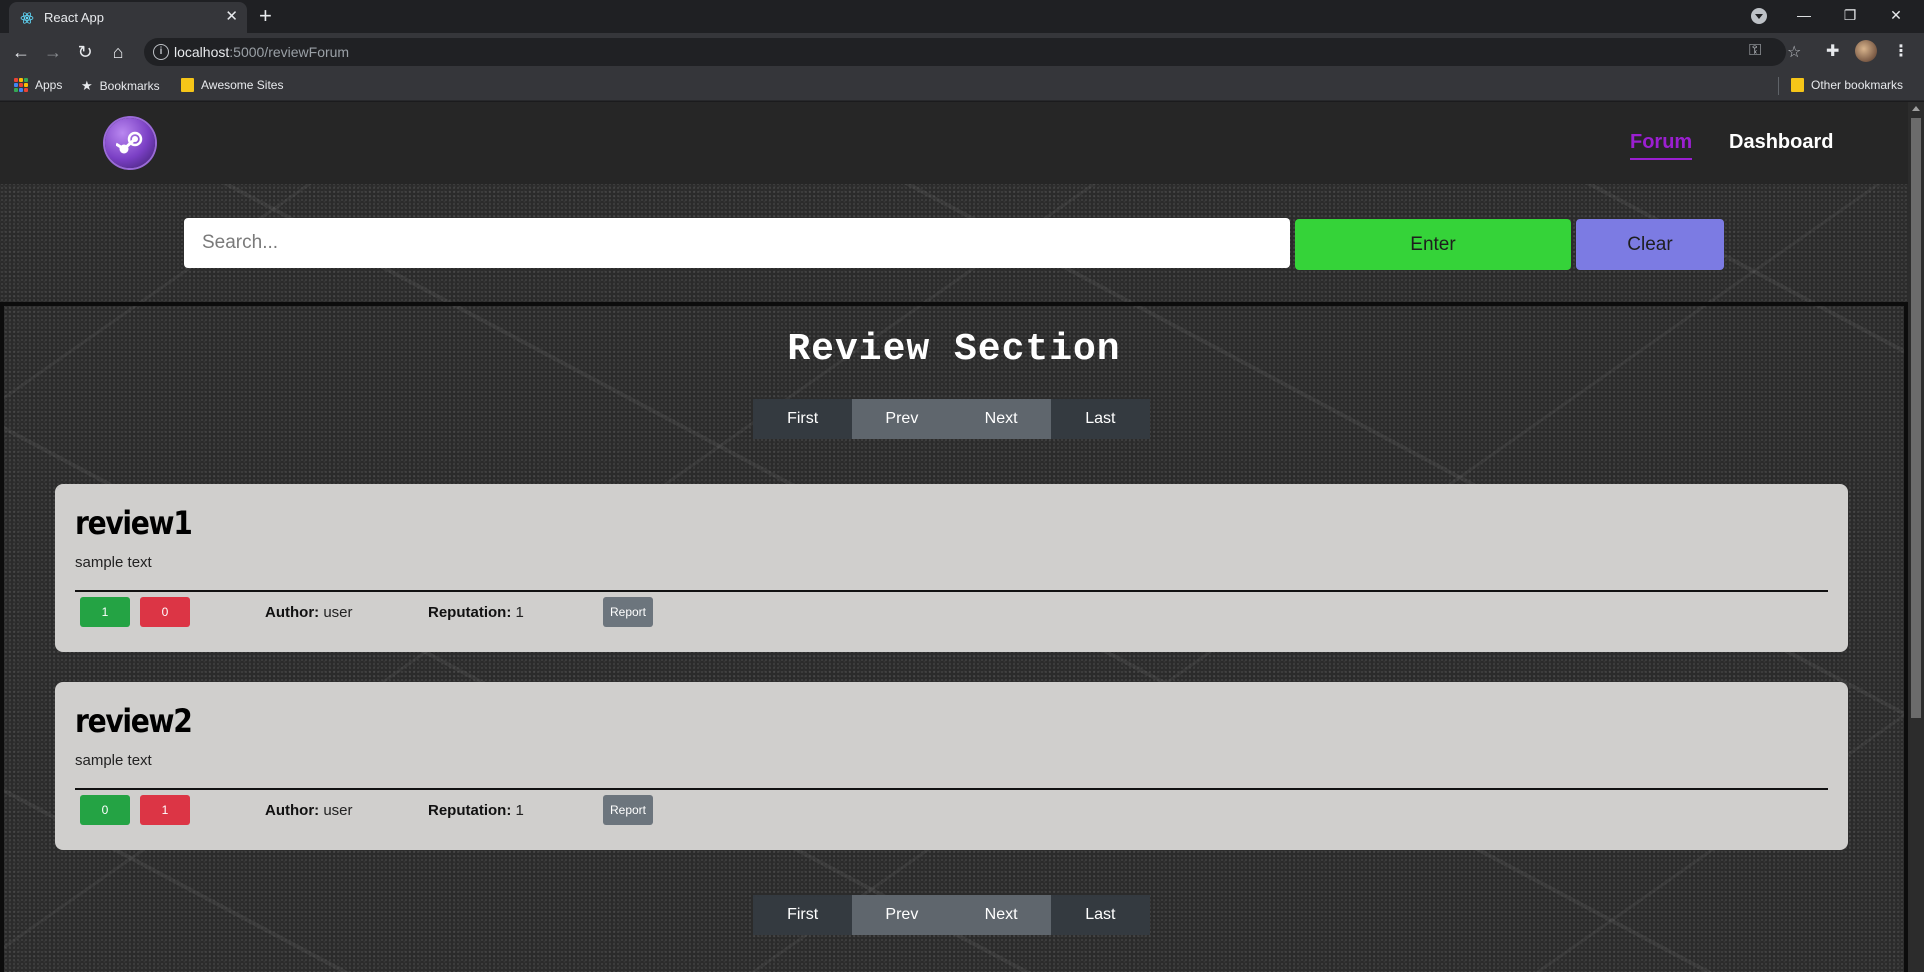 The height and width of the screenshot is (972, 1924). What do you see at coordinates (1755, 51) in the screenshot?
I see `key-icon: ⚿` at bounding box center [1755, 51].